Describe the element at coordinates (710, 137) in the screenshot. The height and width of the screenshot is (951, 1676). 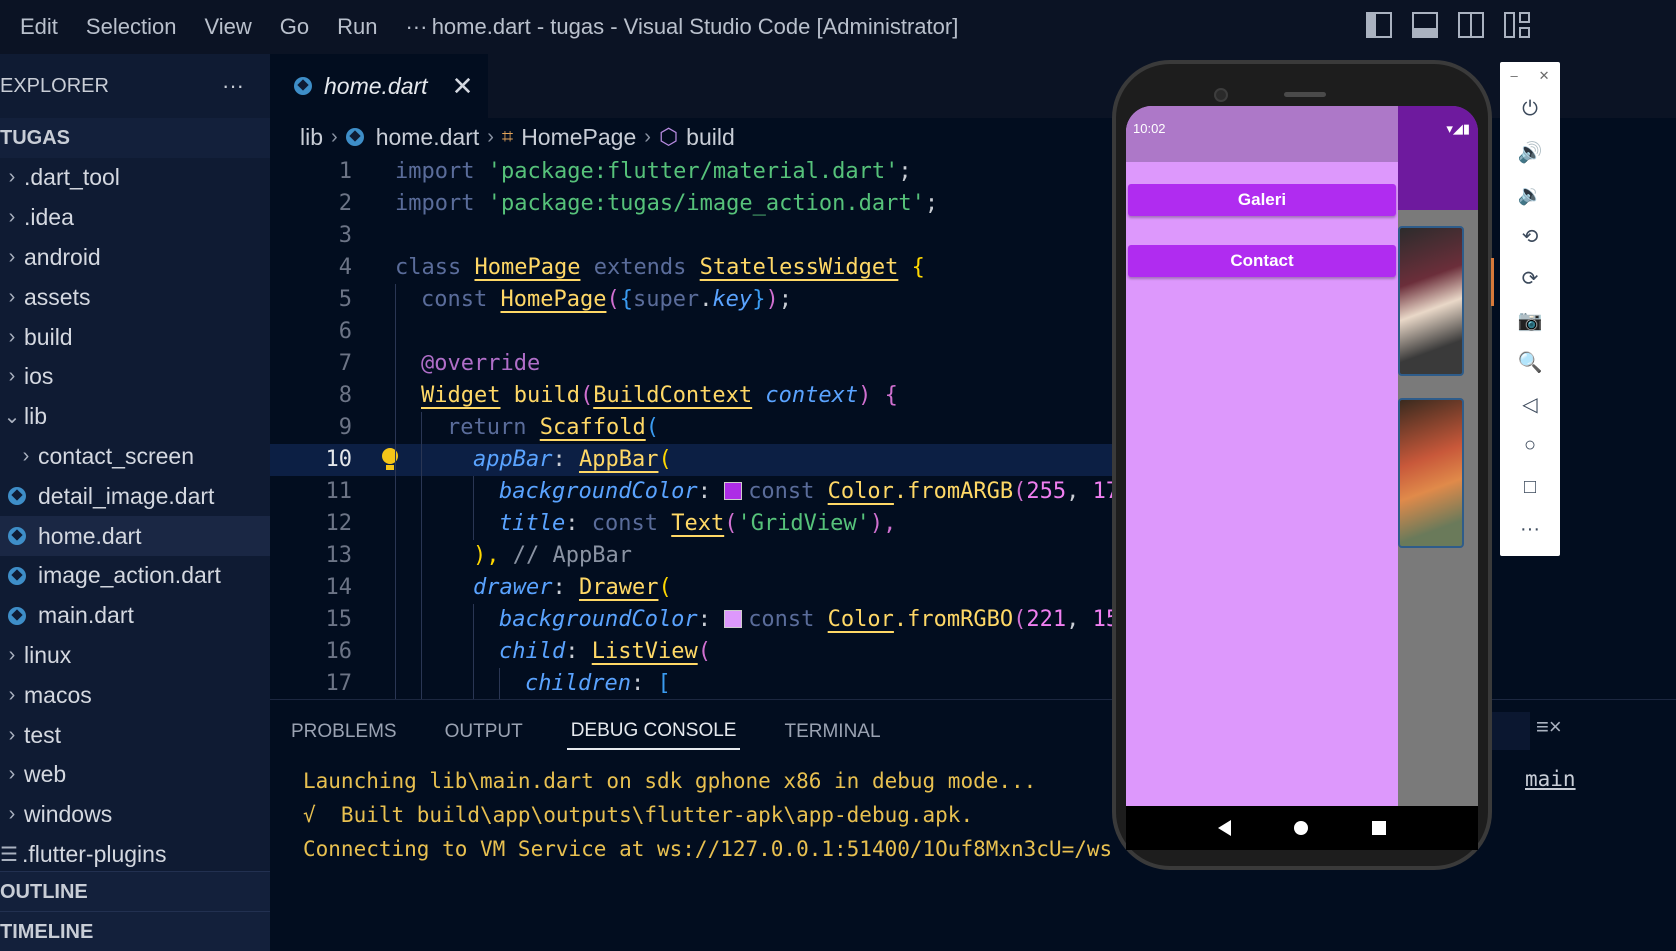
I see `breadcrumb-method: build` at that location.